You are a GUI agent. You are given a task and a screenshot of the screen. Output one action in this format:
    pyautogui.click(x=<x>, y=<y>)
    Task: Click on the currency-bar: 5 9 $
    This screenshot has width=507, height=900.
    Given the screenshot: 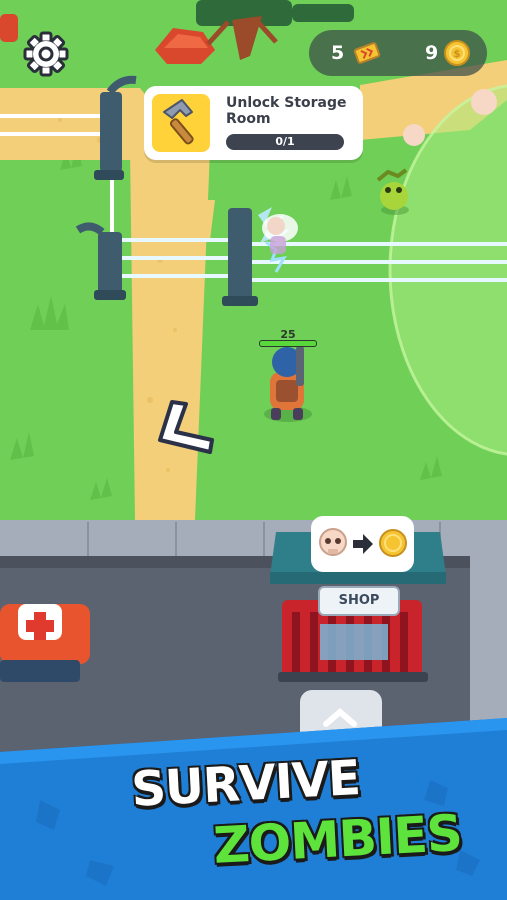 What is the action you would take?
    pyautogui.click(x=398, y=53)
    